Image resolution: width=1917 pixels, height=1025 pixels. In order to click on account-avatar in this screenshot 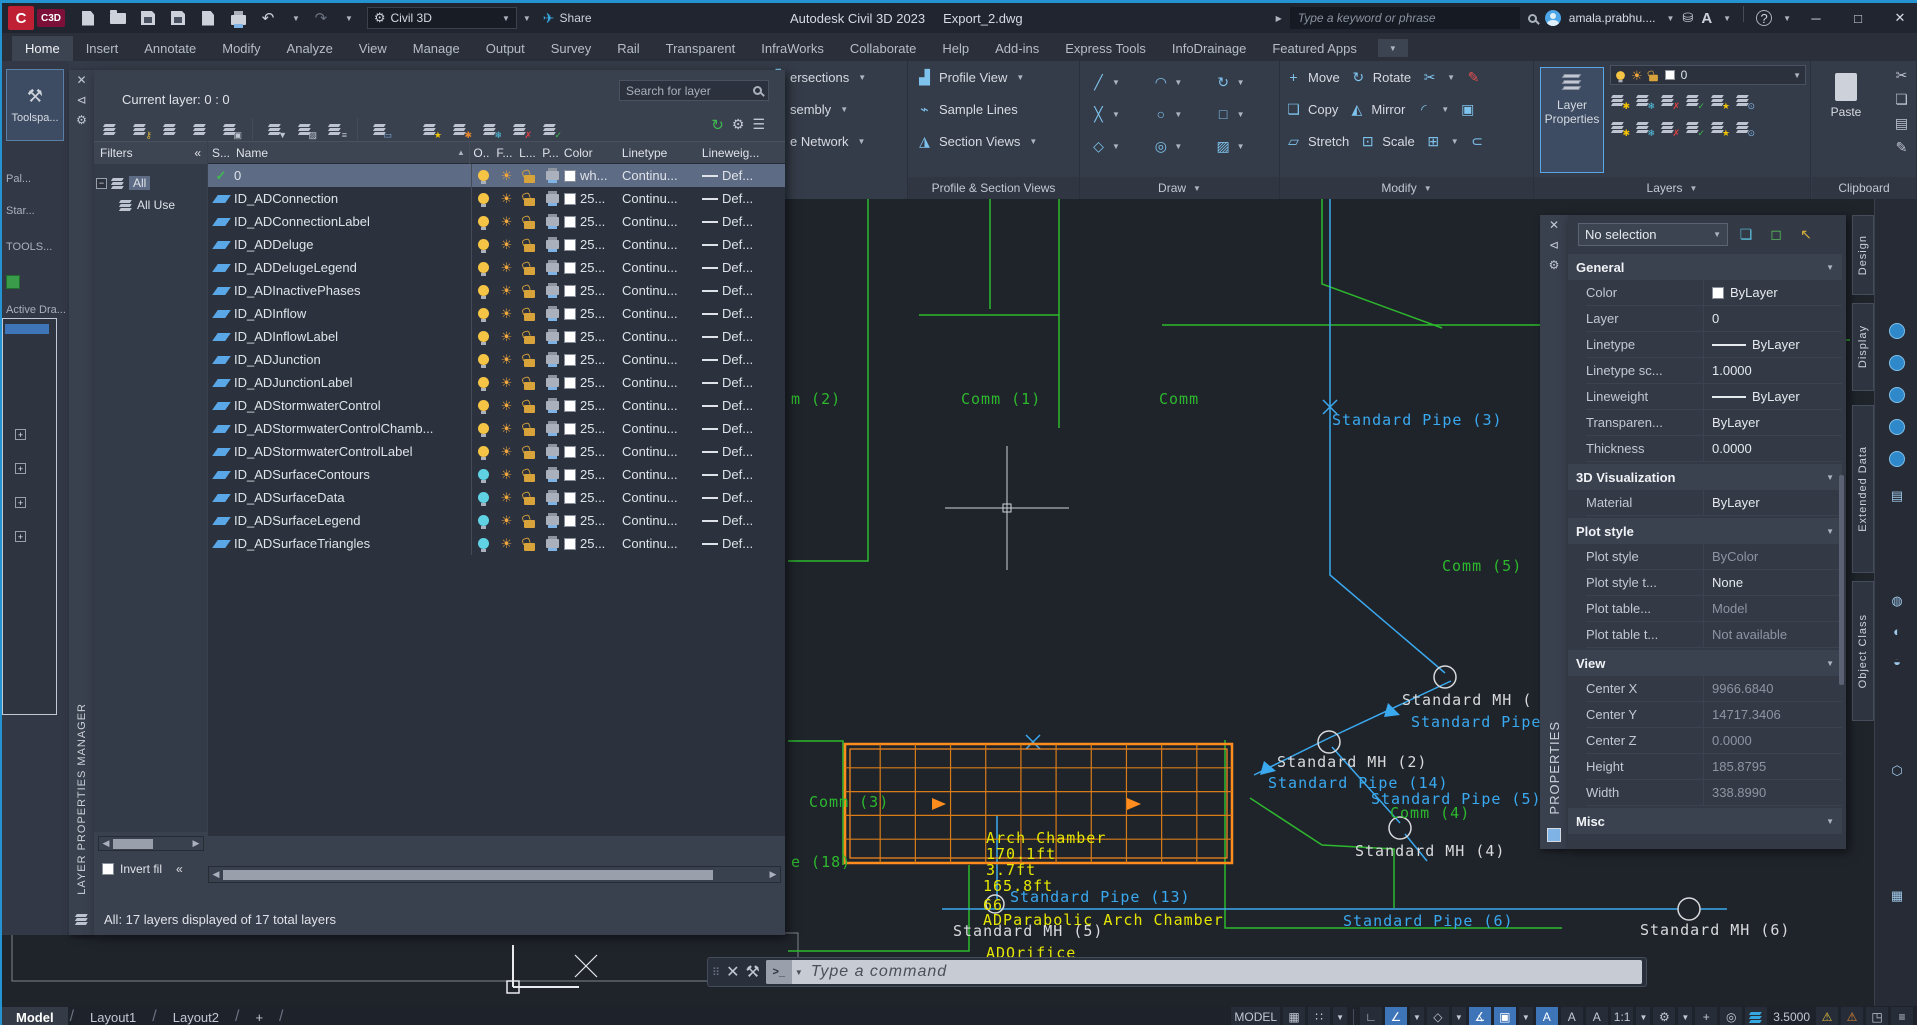, I will do `click(1552, 18)`.